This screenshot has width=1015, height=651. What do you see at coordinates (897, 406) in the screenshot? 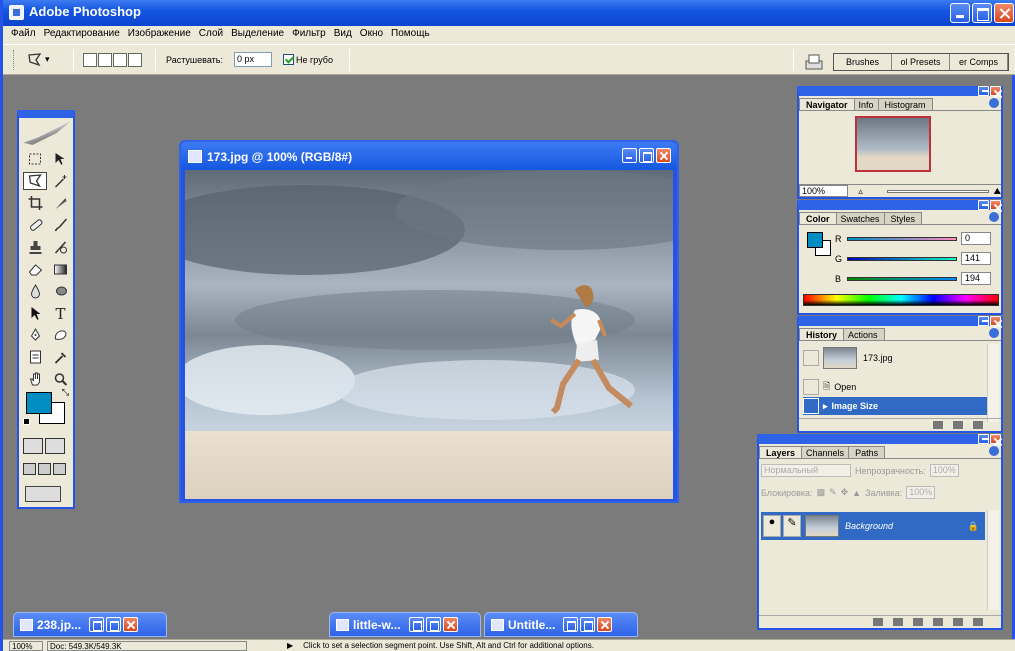
I see `history-item-image-size: ▸ Image Size` at bounding box center [897, 406].